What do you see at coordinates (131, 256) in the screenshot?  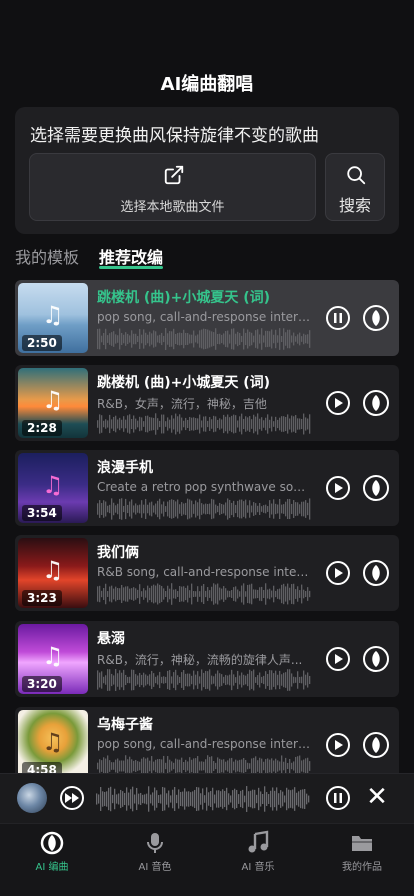 I see `tab-recommended: 推荐改编` at bounding box center [131, 256].